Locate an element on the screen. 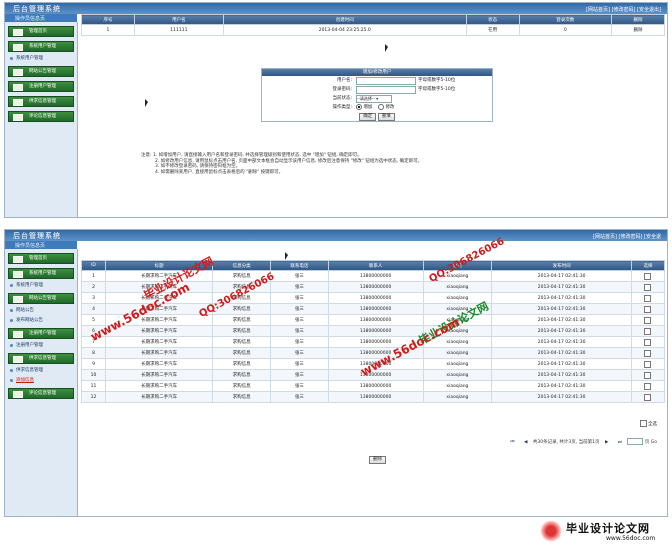 Image resolution: width=672 pixels, height=545 pixels. reset-button: 重填 is located at coordinates (386, 117).